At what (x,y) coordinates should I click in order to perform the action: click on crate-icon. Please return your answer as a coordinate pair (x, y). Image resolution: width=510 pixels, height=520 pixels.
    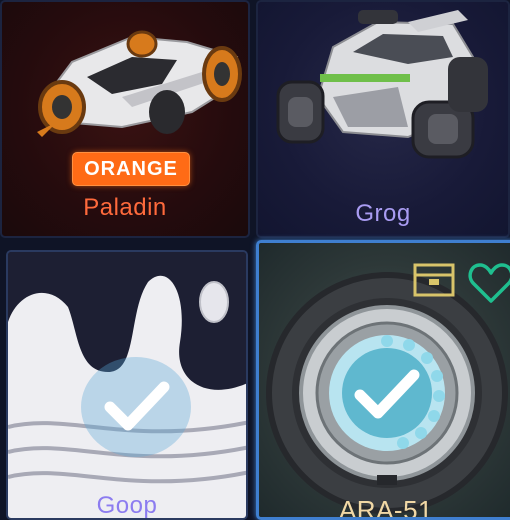
    Looking at the image, I should click on (434, 280).